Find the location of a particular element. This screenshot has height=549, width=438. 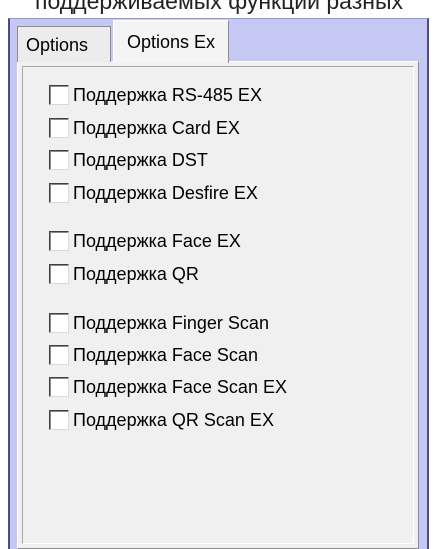

checkbox-qr-scan-ex: Поддержка QR Scan EX is located at coordinates (161, 420).